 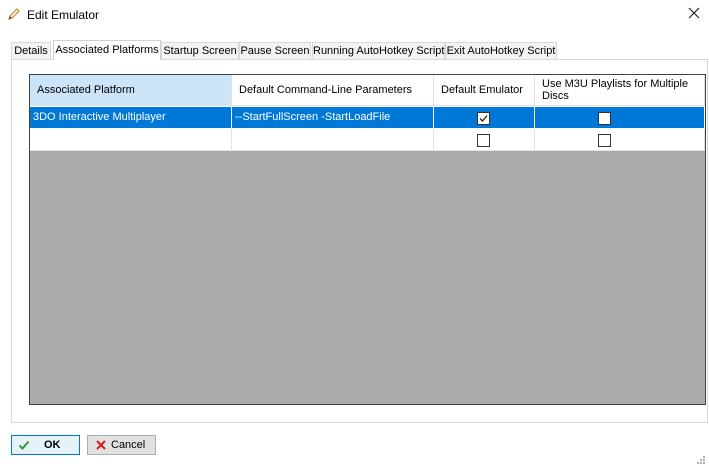 What do you see at coordinates (107, 50) in the screenshot?
I see `tab-associated-platforms: Associated Platforms` at bounding box center [107, 50].